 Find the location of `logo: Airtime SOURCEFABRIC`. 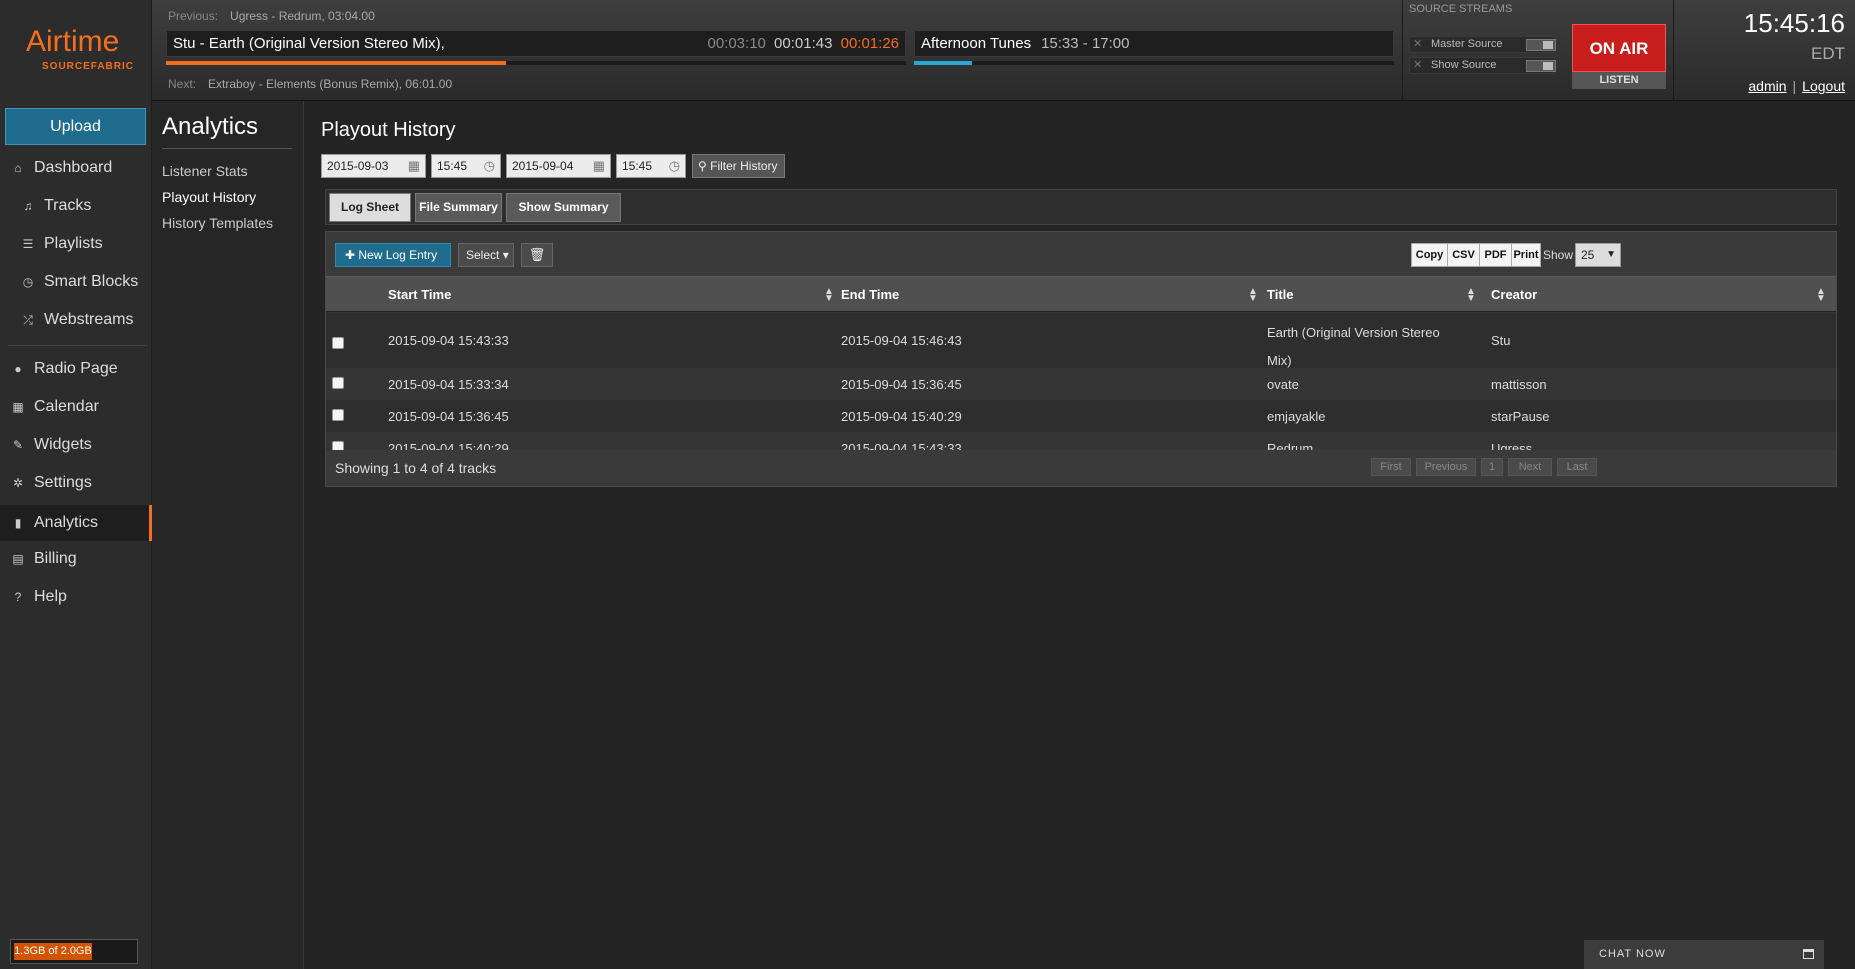

logo: Airtime SOURCEFABRIC is located at coordinates (76, 50).